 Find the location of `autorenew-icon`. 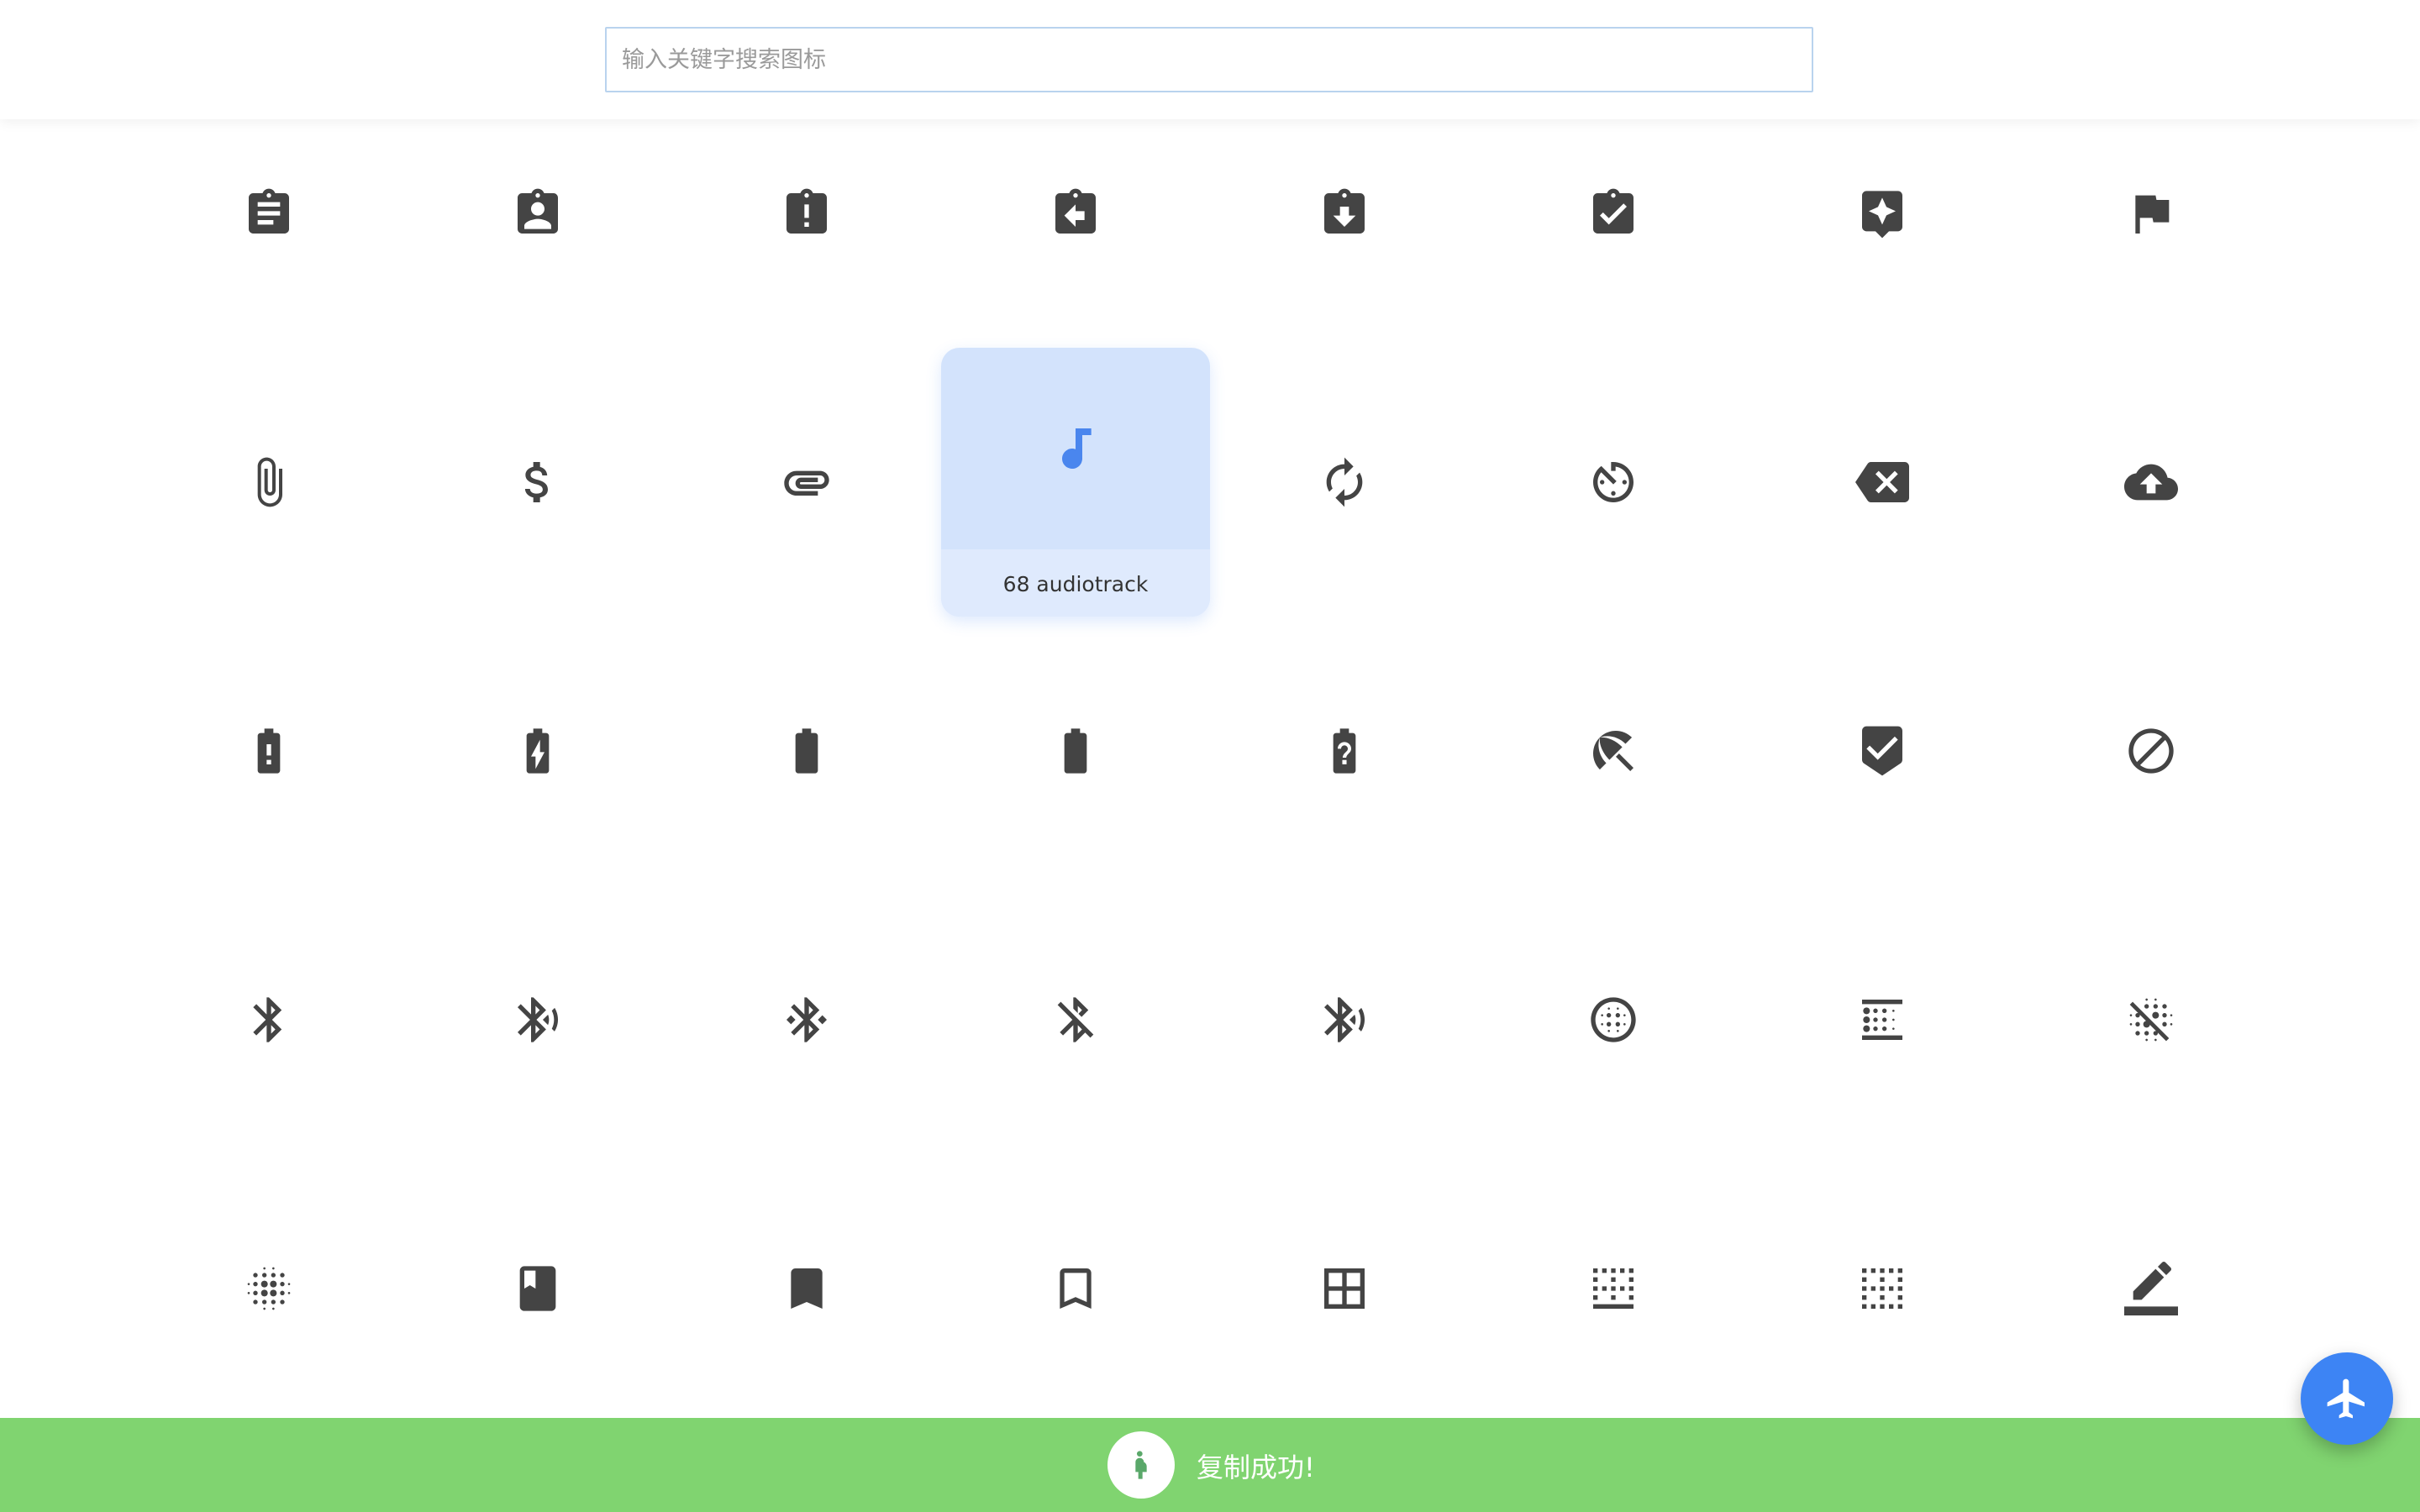

autorenew-icon is located at coordinates (1345, 482).